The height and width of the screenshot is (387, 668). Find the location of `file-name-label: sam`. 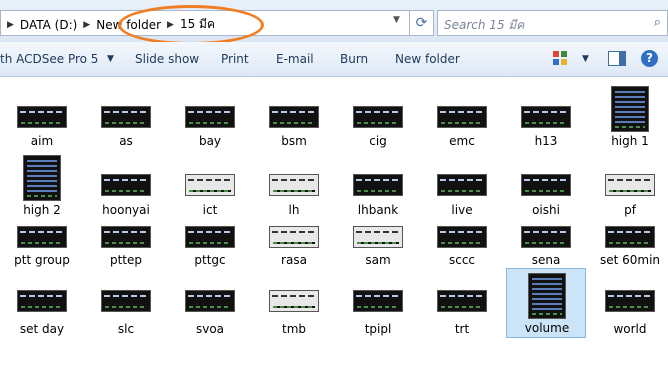

file-name-label: sam is located at coordinates (378, 260).